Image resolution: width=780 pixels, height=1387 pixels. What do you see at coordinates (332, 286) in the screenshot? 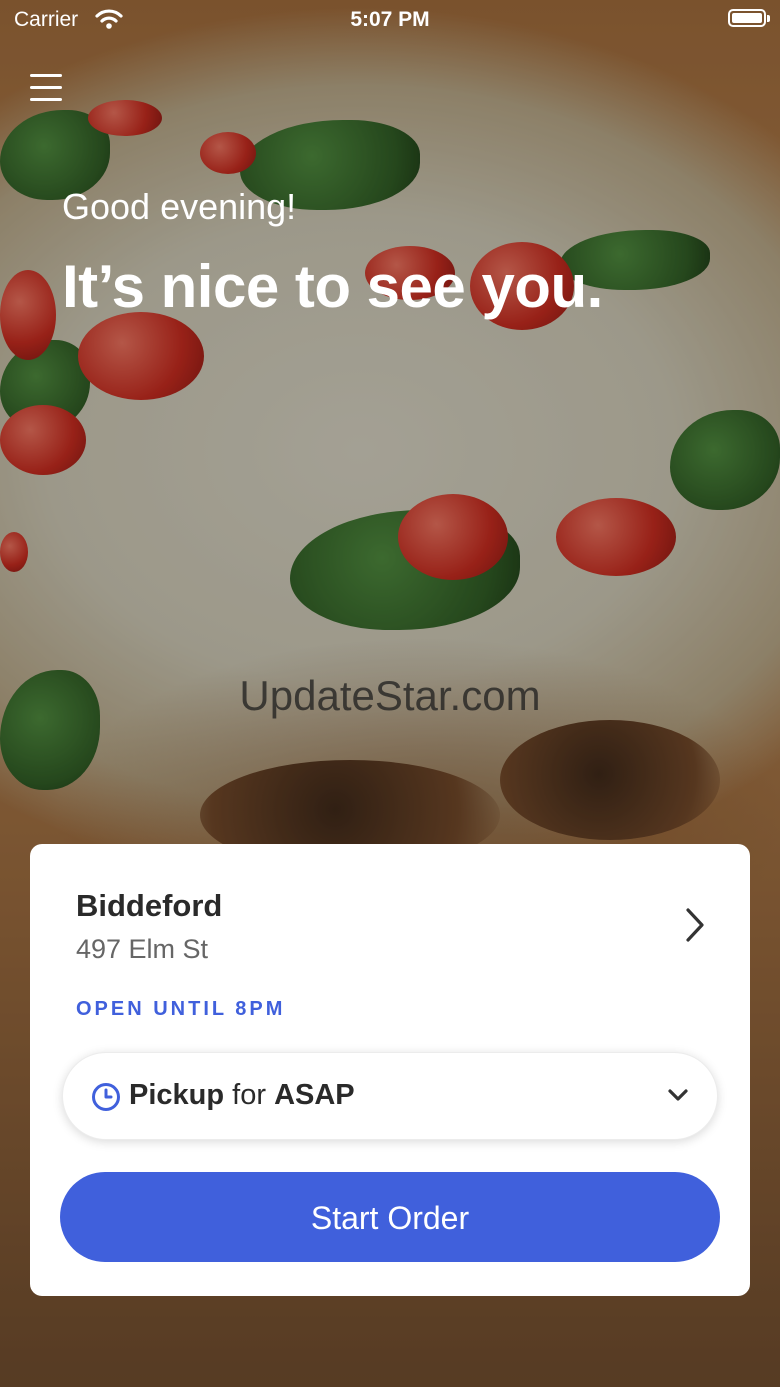
I see `headline-text: It’s nice to see you.` at bounding box center [332, 286].